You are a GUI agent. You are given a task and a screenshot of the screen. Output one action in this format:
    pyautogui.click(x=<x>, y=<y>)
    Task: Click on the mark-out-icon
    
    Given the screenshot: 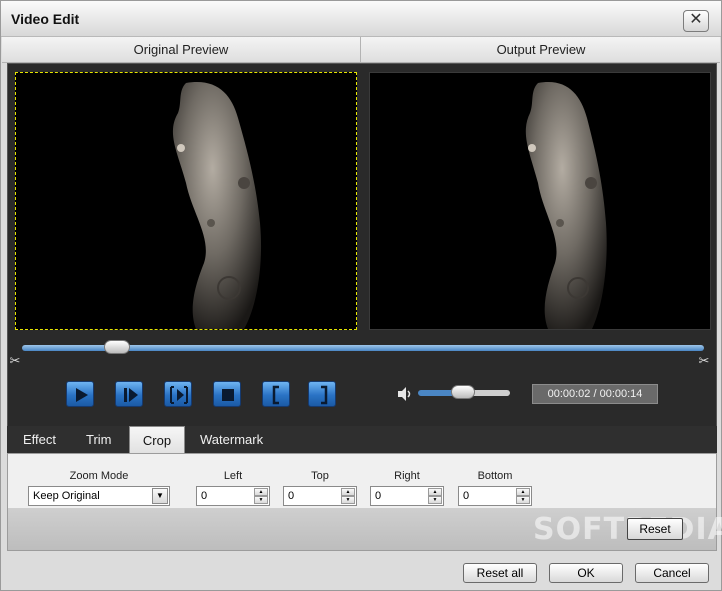 What is the action you would take?
    pyautogui.click(x=324, y=395)
    